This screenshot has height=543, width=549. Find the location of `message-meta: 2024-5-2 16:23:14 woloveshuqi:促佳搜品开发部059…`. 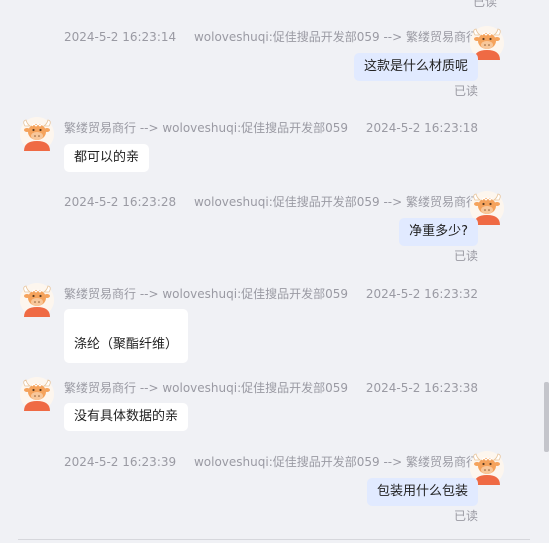

message-meta: 2024-5-2 16:23:14 woloveshuqi:促佳搜品开发部059… is located at coordinates (271, 36).